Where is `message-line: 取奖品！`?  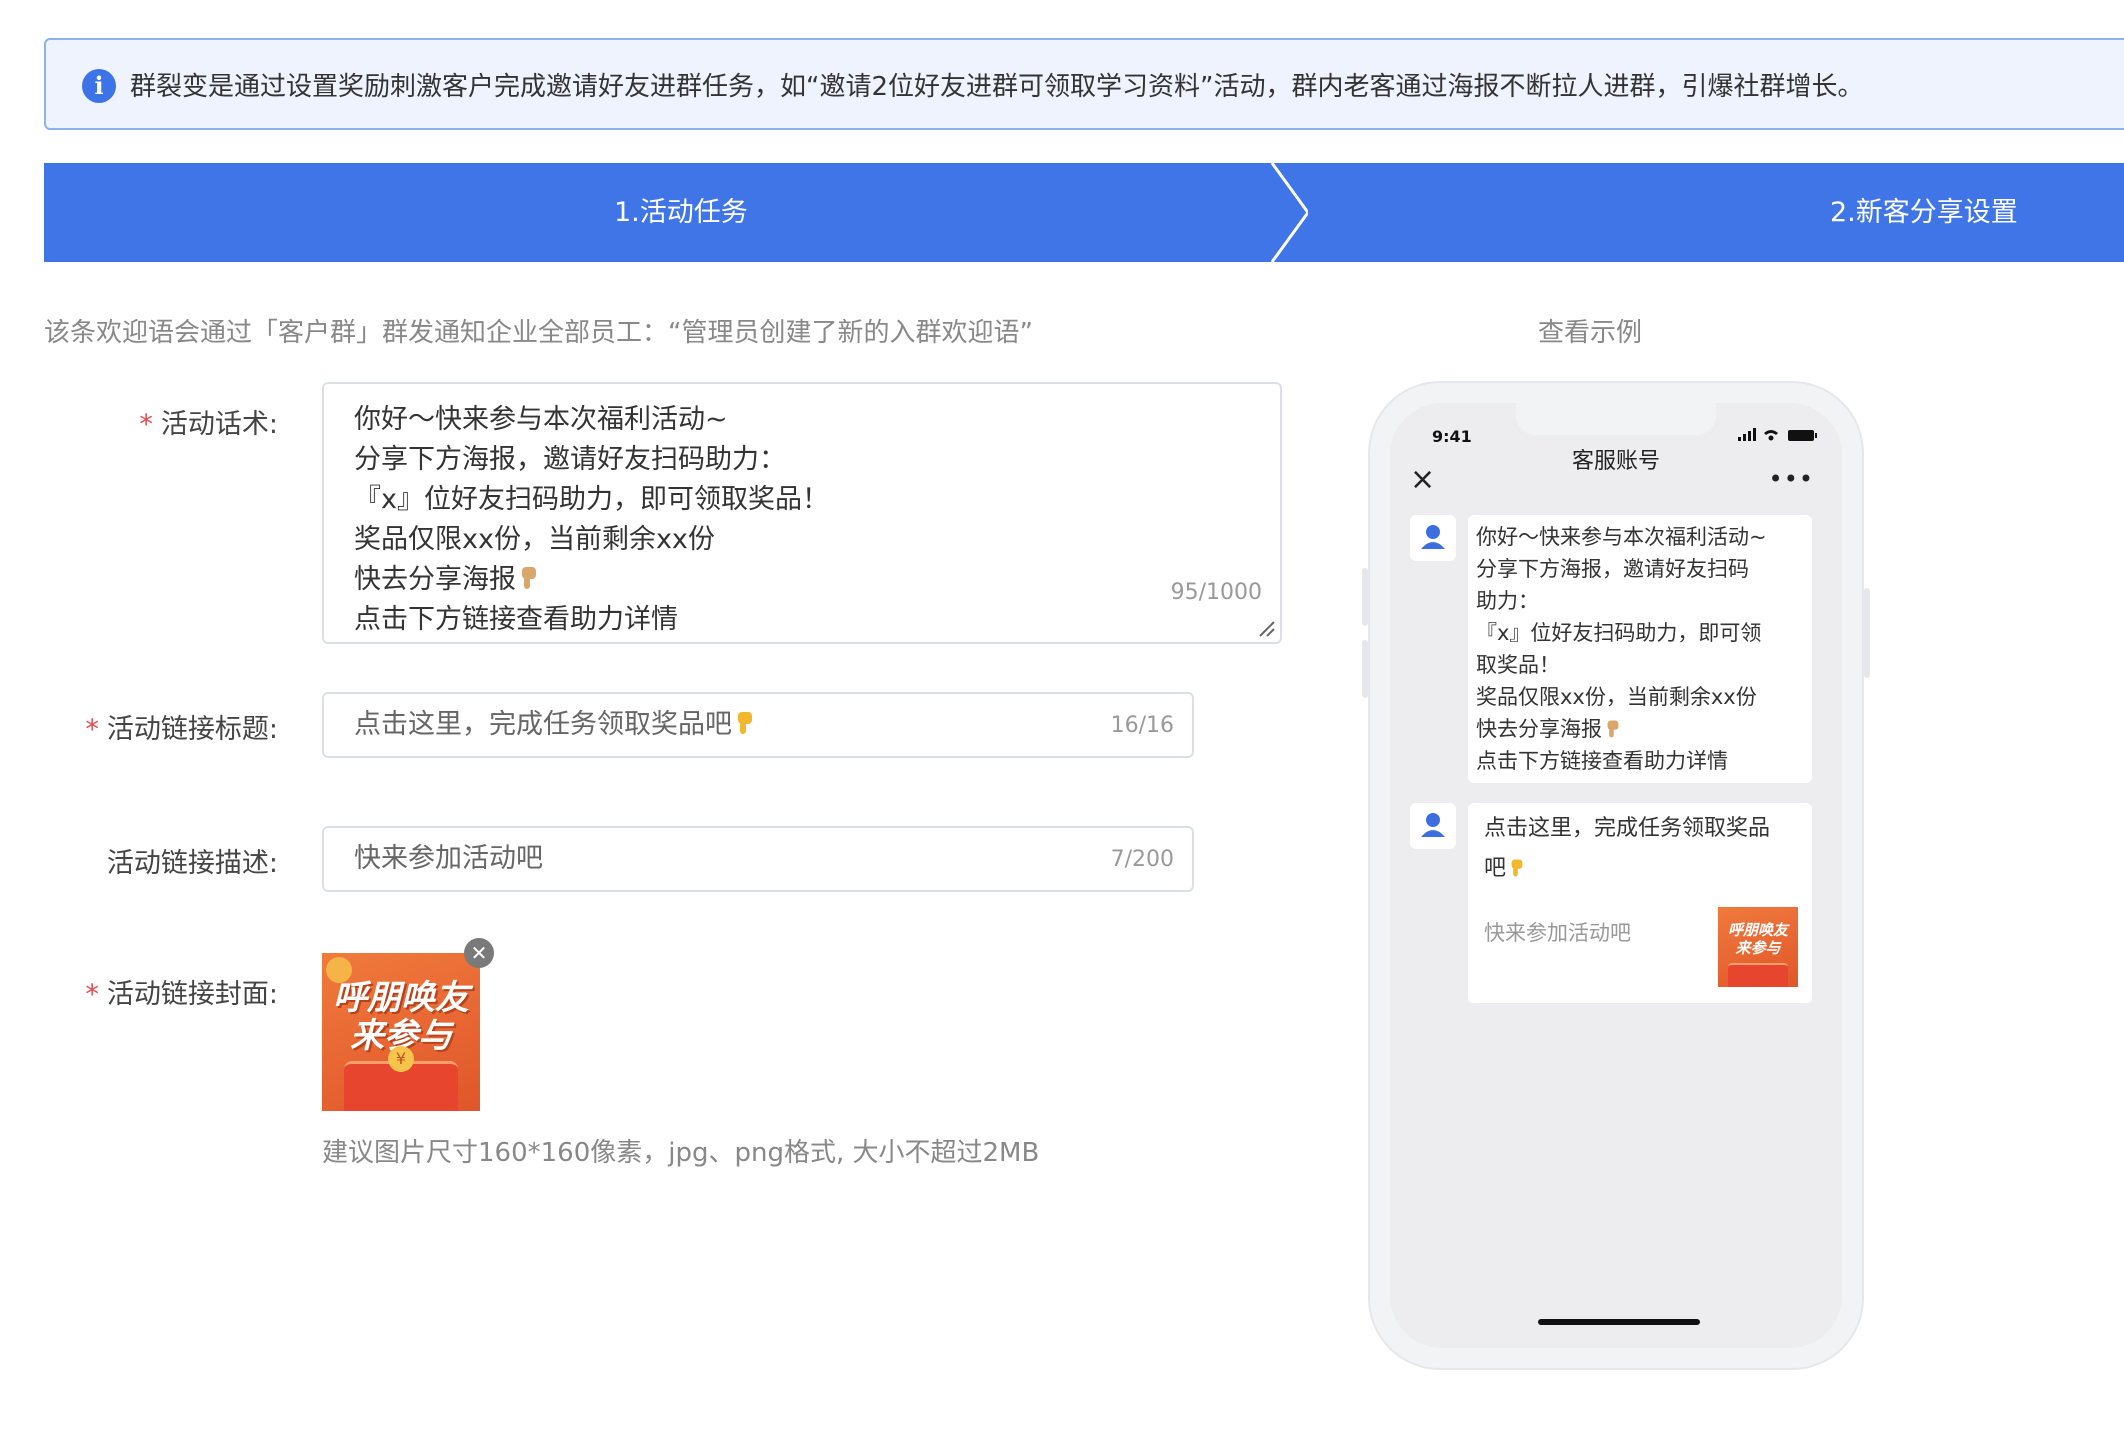 message-line: 取奖品！ is located at coordinates (1518, 665).